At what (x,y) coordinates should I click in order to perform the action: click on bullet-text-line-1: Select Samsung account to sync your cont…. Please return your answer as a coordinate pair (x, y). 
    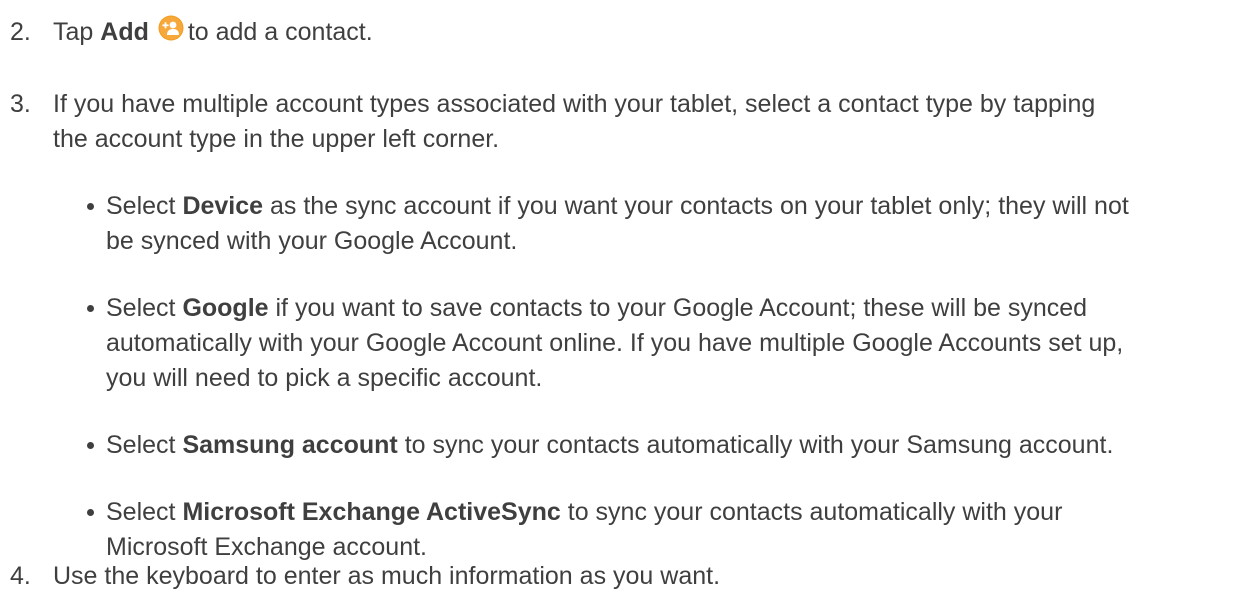
    Looking at the image, I should click on (609, 445).